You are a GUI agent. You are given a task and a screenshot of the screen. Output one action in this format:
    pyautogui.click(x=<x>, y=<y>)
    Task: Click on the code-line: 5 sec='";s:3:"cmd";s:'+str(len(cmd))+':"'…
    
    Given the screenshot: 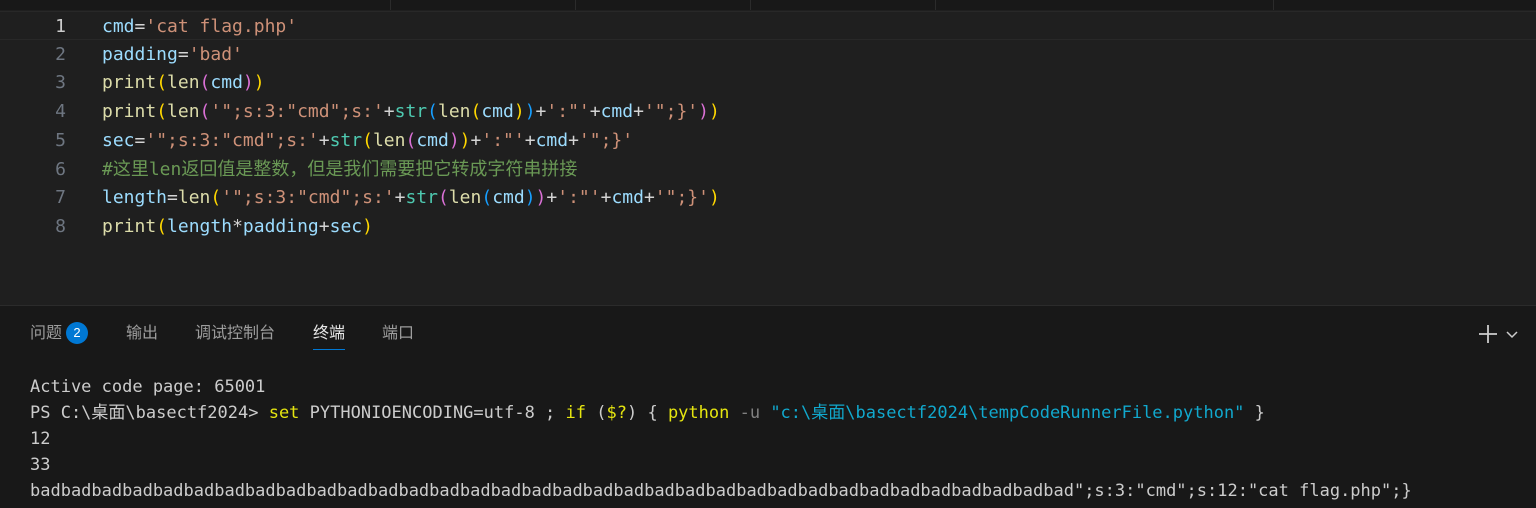 What is the action you would take?
    pyautogui.click(x=768, y=140)
    